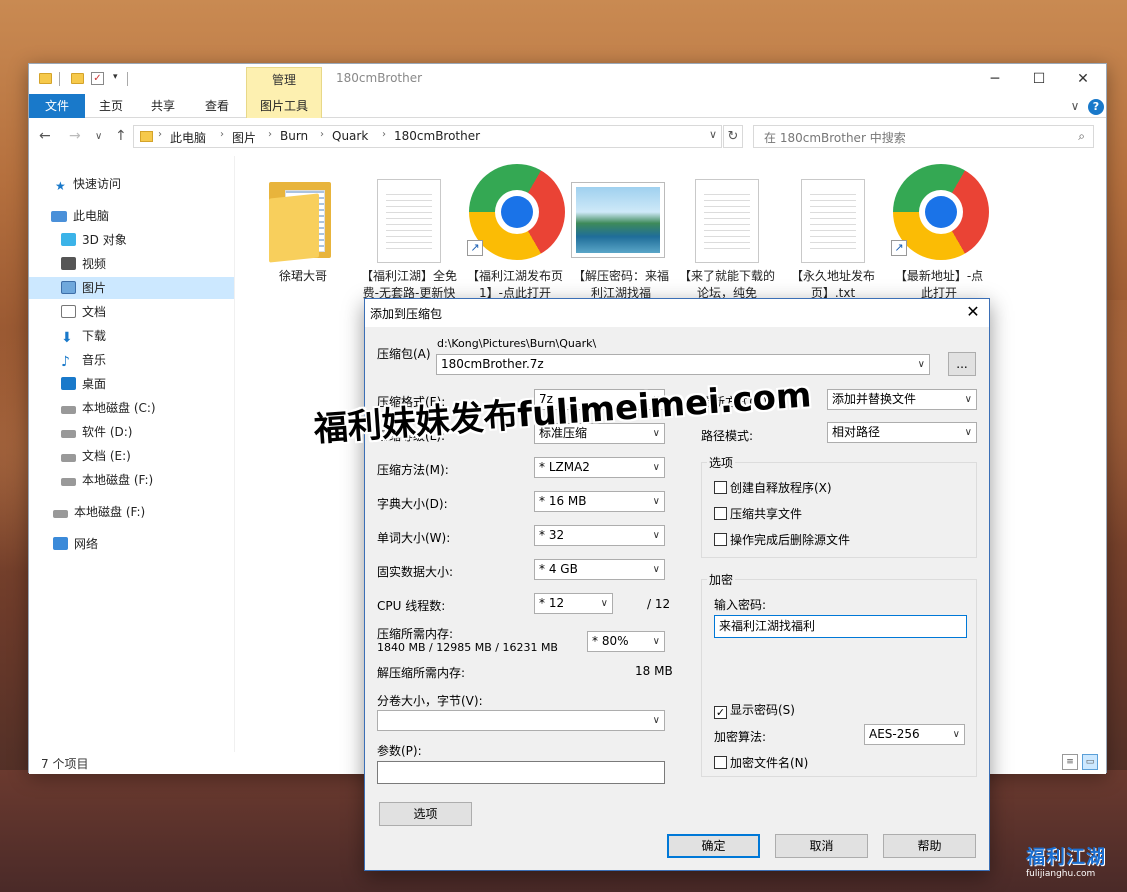  What do you see at coordinates (773, 487) in the screenshot?
I see `create-sfx-checkbox: 创建自释放程序(X)` at bounding box center [773, 487].